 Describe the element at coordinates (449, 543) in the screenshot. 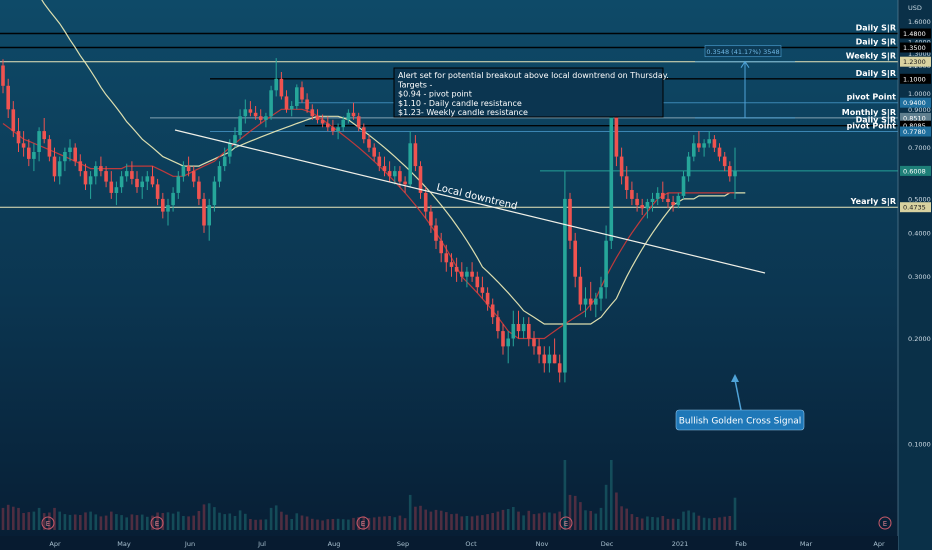

I see `time-axis-background` at that location.